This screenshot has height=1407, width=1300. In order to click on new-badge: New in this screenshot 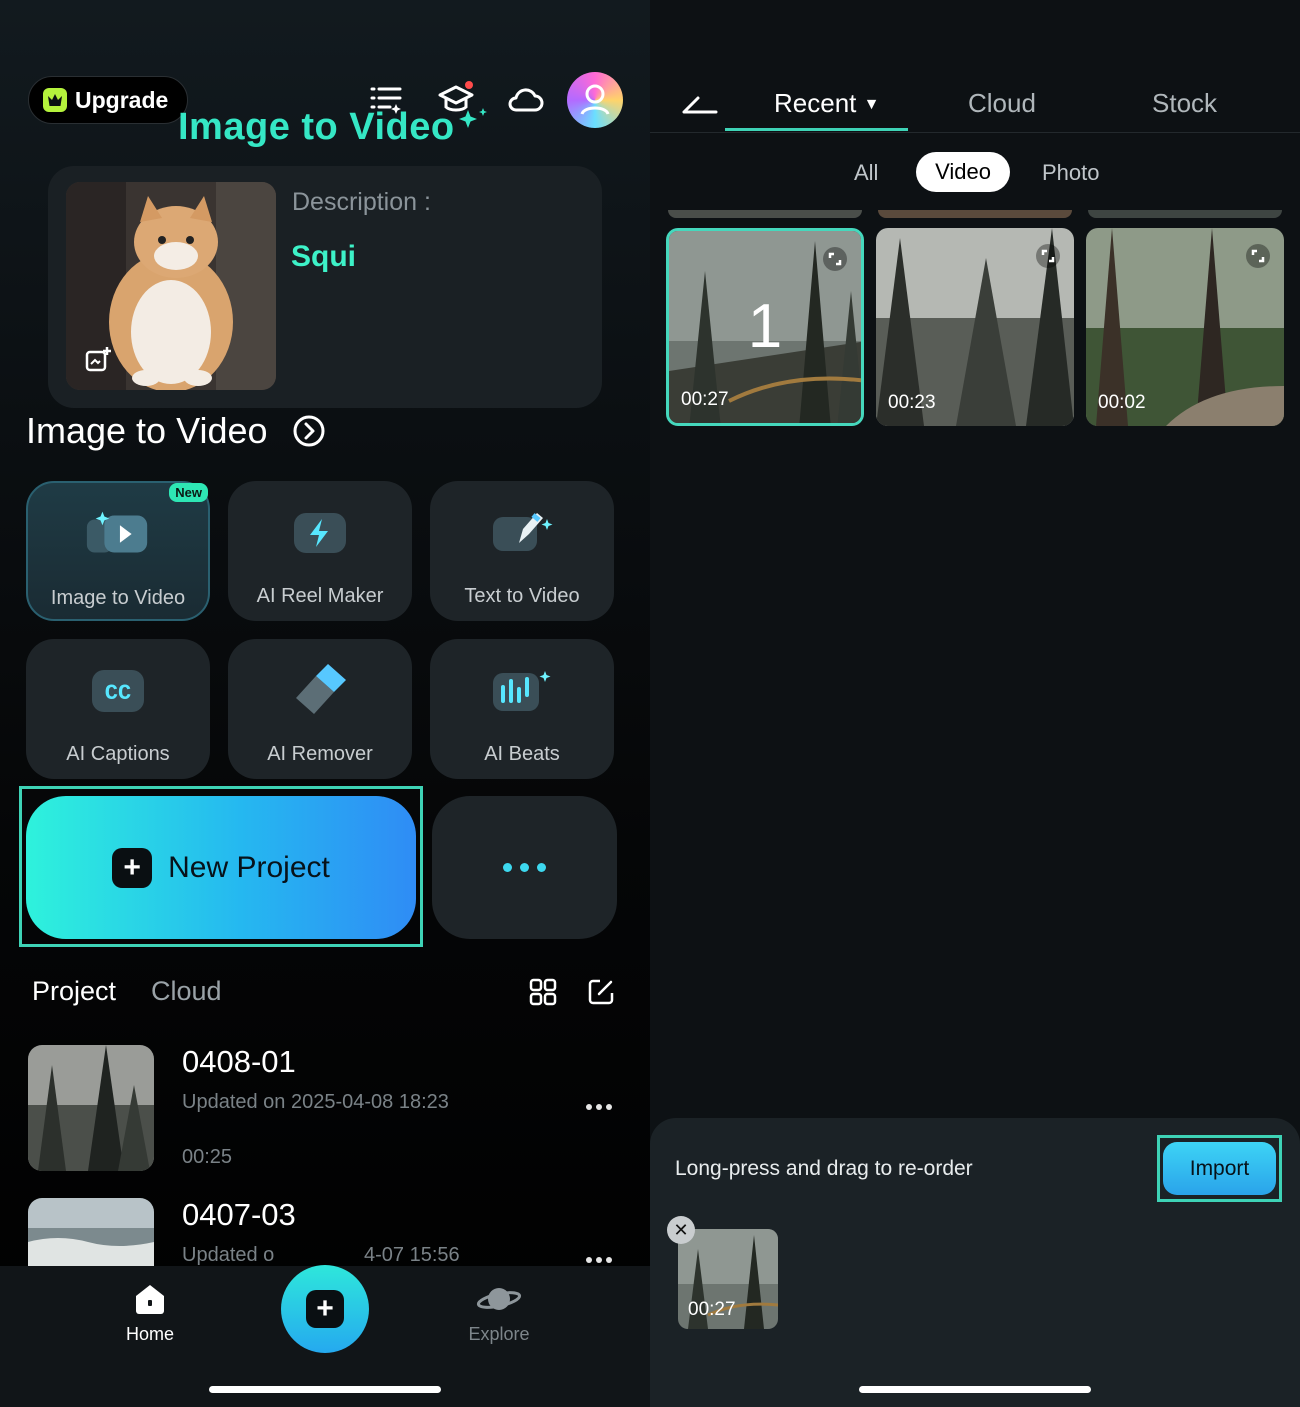, I will do `click(188, 492)`.